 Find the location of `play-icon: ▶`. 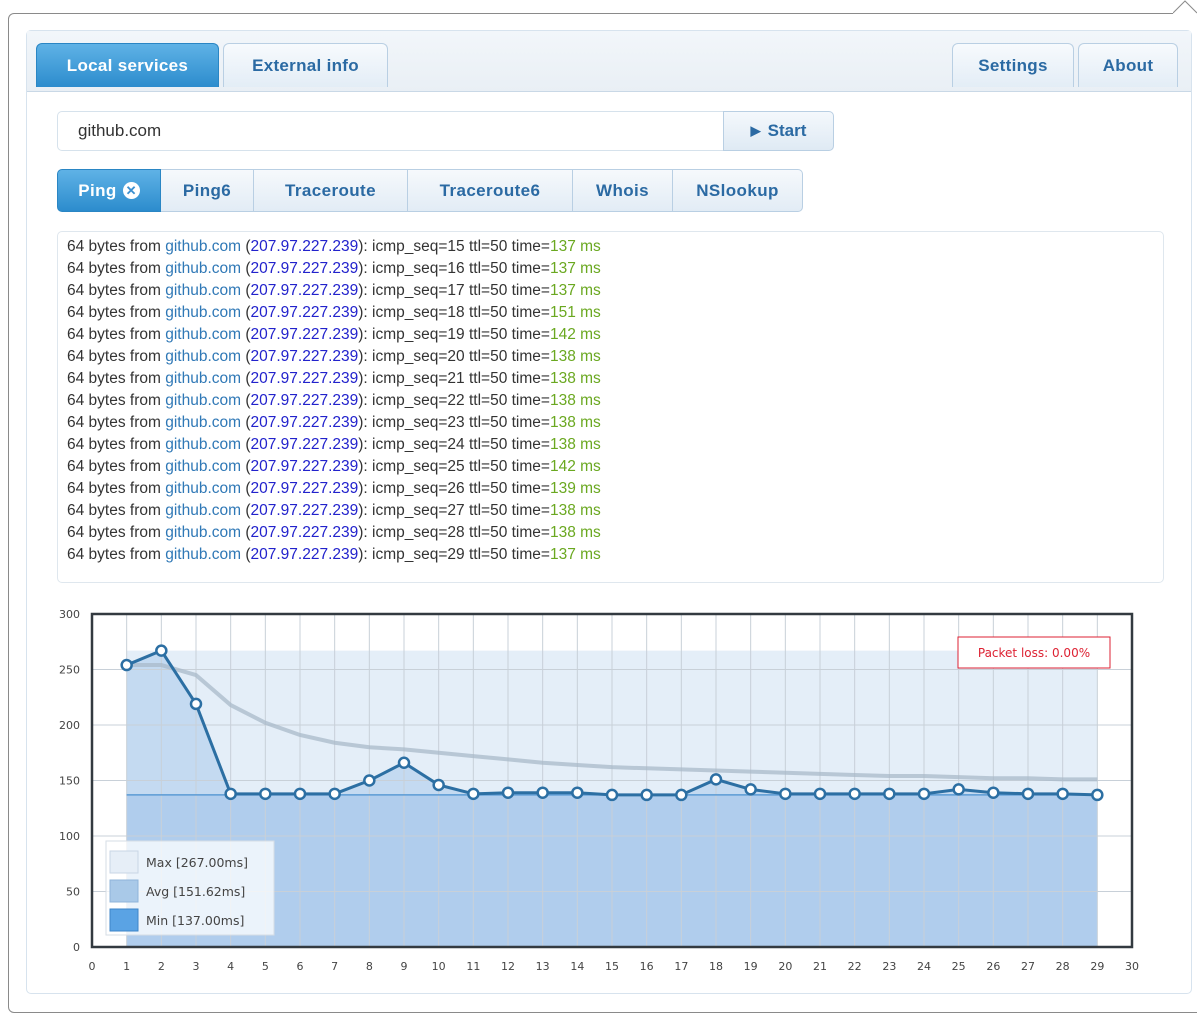

play-icon: ▶ is located at coordinates (755, 130).